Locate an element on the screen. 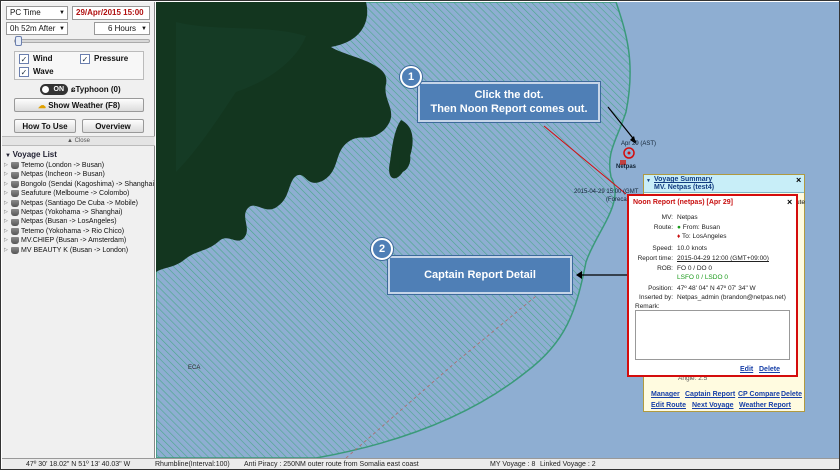 Image resolution: width=840 pixels, height=470 pixels. position-value: 47º 48' 04" N 47º 07' 34" W is located at coordinates (716, 288).